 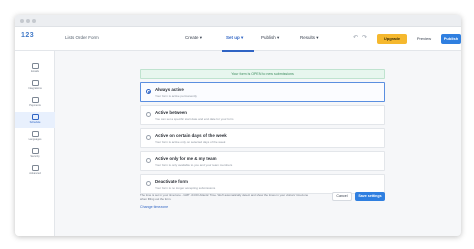 What do you see at coordinates (35, 100) in the screenshot?
I see `card-icon` at bounding box center [35, 100].